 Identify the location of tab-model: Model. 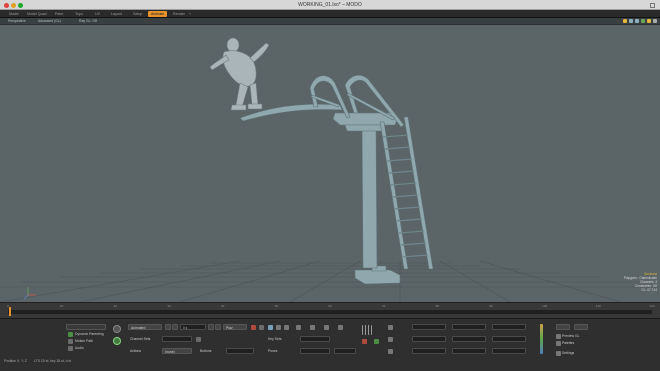
(14, 14).